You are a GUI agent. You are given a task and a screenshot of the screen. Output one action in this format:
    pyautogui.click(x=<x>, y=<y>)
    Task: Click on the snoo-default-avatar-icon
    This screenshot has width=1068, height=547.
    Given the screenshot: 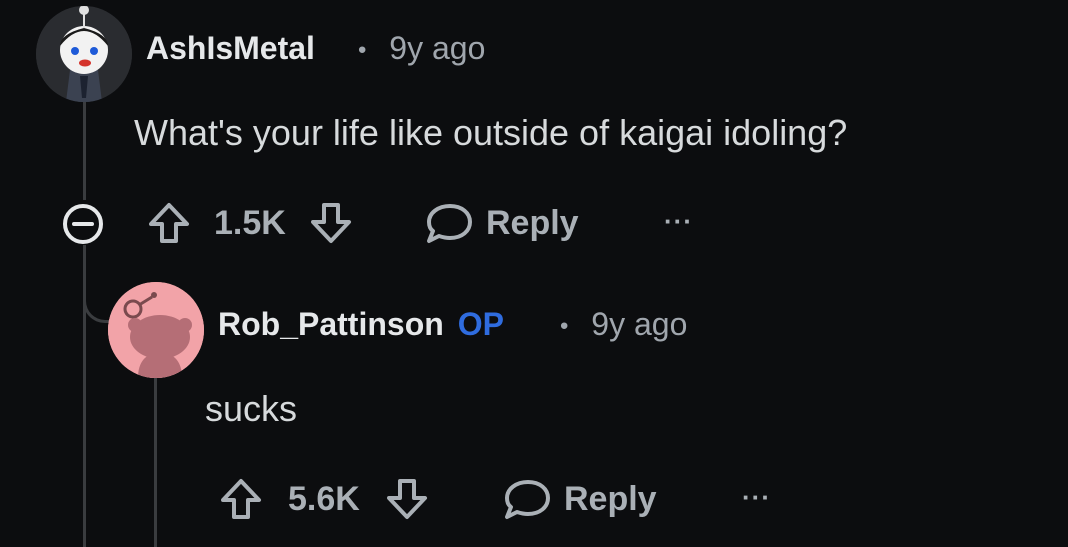 What is the action you would take?
    pyautogui.click(x=156, y=330)
    